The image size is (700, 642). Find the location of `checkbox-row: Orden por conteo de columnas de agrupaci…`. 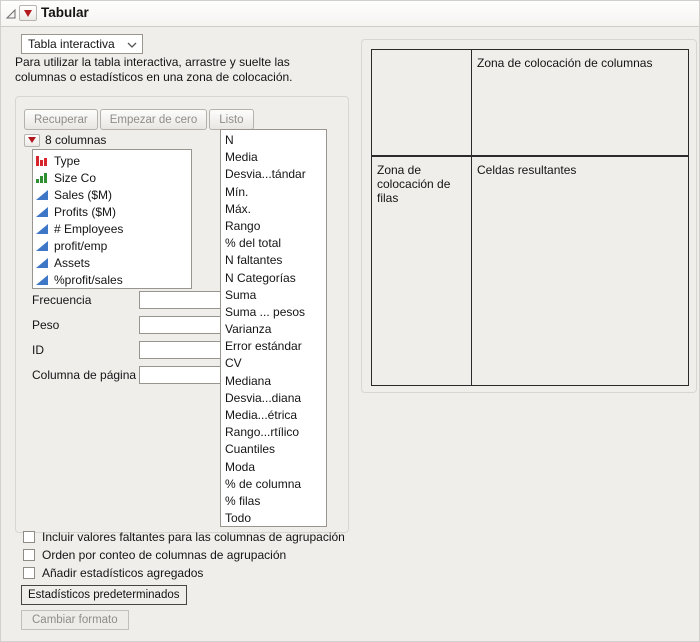

checkbox-row: Orden por conteo de columnas de agrupaci… is located at coordinates (184, 554).